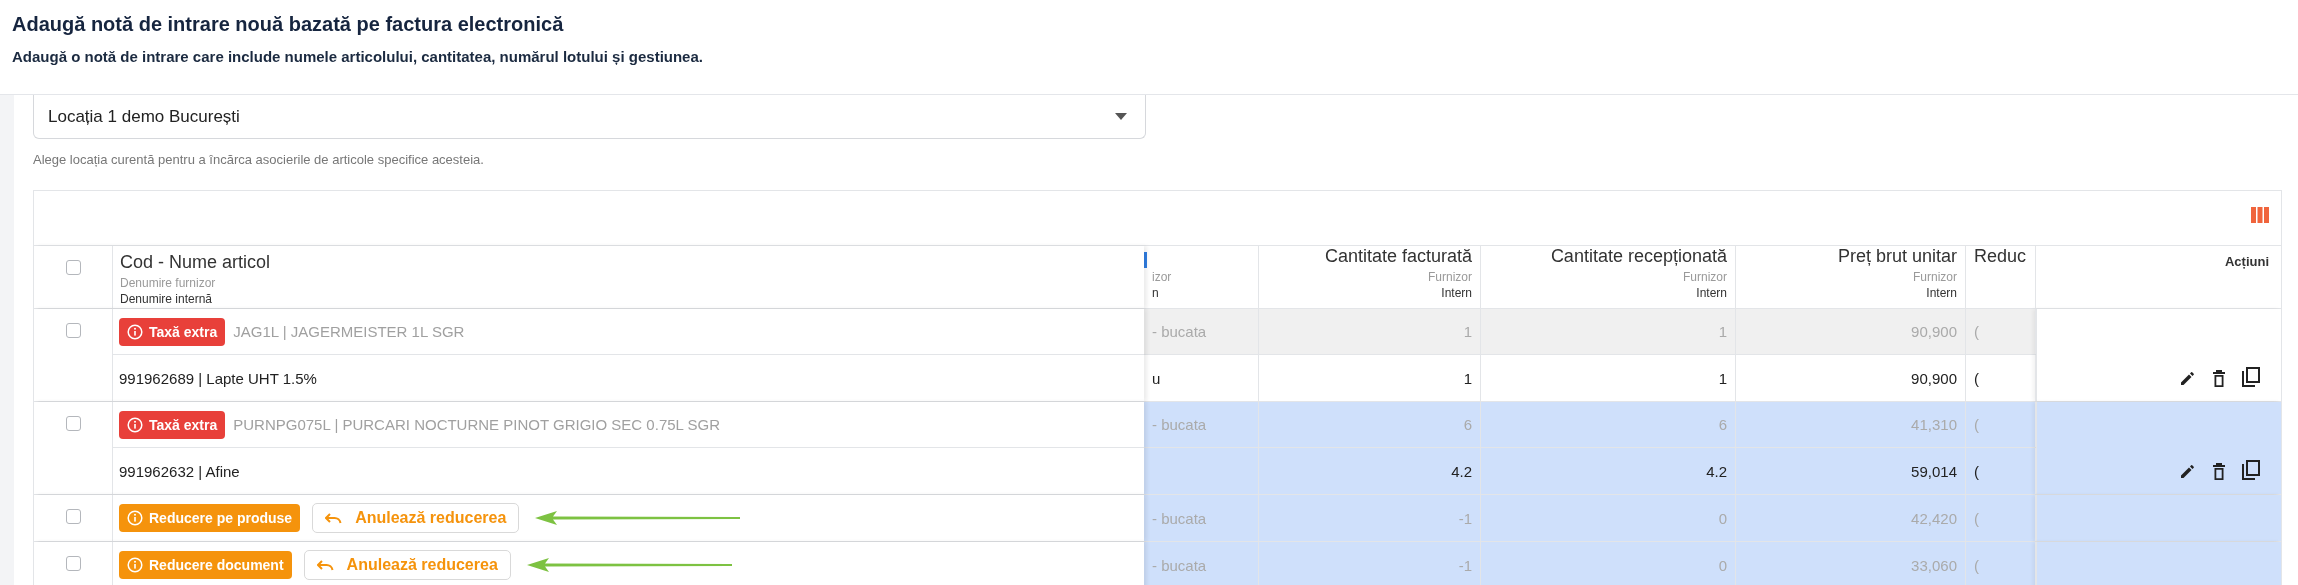 This screenshot has height=585, width=2298. Describe the element at coordinates (1934, 471) in the screenshot. I see `table-cell: 59,014` at that location.